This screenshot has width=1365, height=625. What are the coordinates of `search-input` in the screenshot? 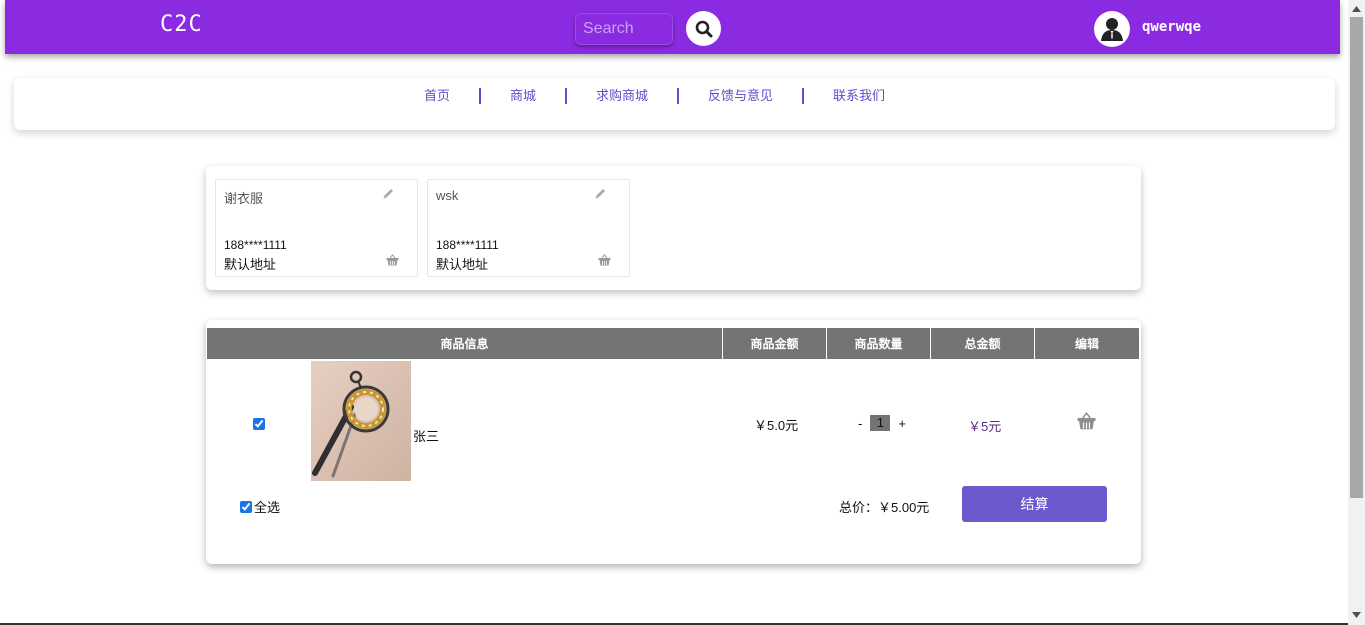 It's located at (624, 29).